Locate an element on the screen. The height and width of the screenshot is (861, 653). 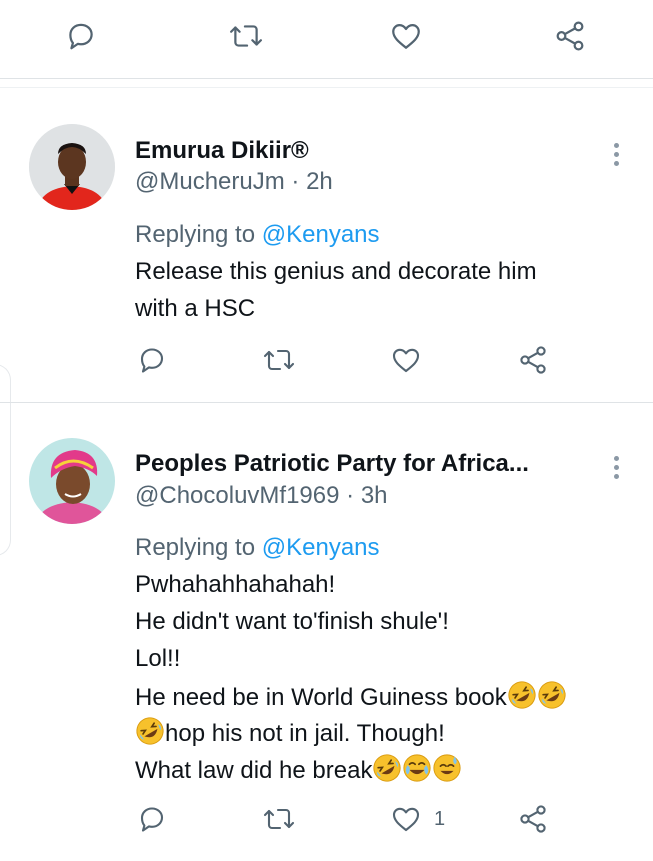
display-name: Emurua Dikiir® is located at coordinates (222, 151).